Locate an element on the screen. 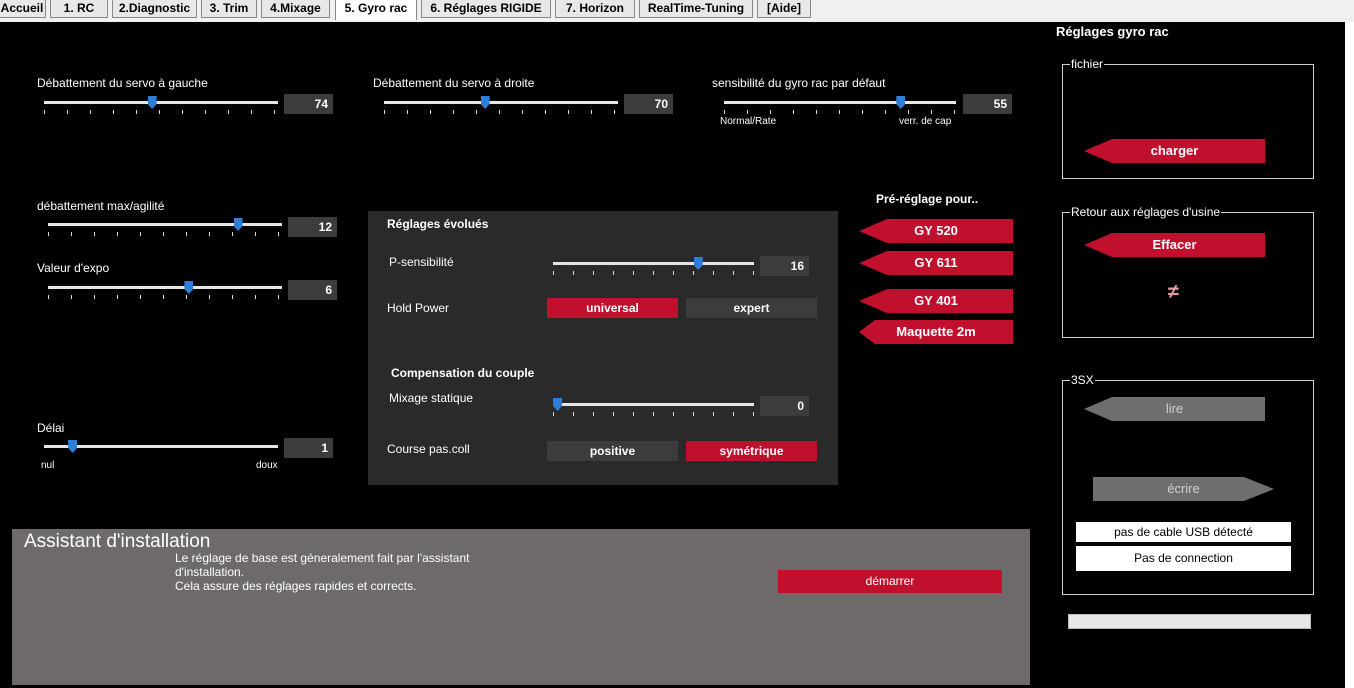  preset-title: Pré-réglage pour.. is located at coordinates (927, 199).